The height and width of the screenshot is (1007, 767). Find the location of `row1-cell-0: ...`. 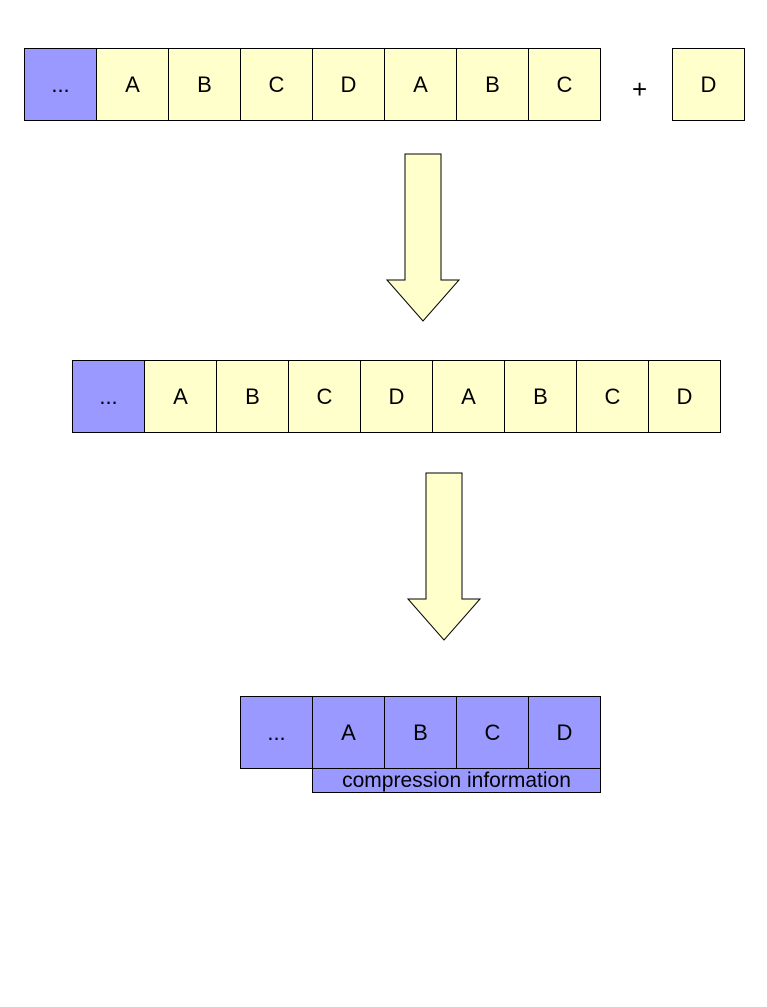

row1-cell-0: ... is located at coordinates (60, 84).